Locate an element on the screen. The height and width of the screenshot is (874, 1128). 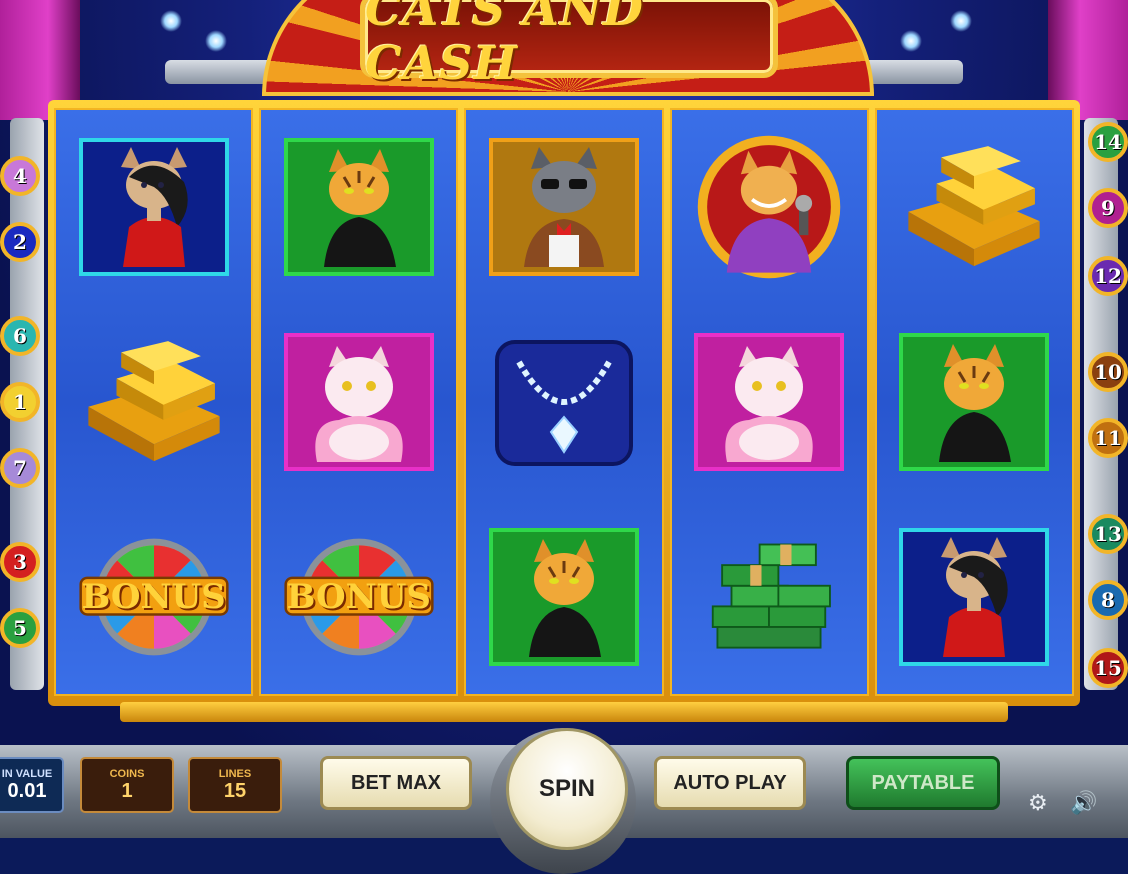
bottom-rail is located at coordinates (564, 712).